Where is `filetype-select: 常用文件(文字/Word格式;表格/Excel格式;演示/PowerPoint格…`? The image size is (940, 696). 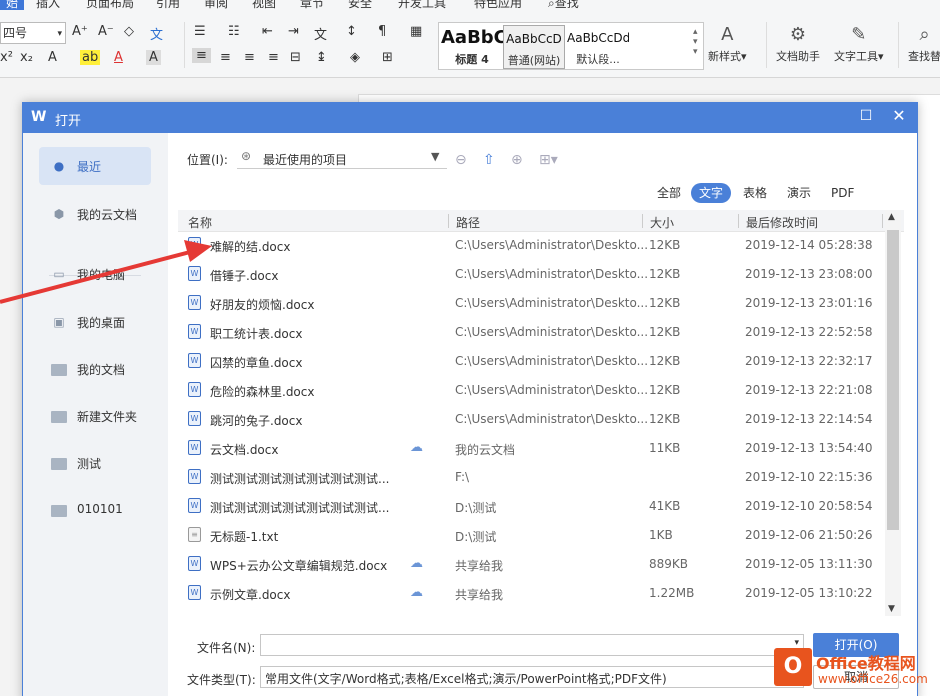 filetype-select: 常用文件(文字/Word格式;表格/Excel格式;演示/PowerPoint格… is located at coordinates (532, 677).